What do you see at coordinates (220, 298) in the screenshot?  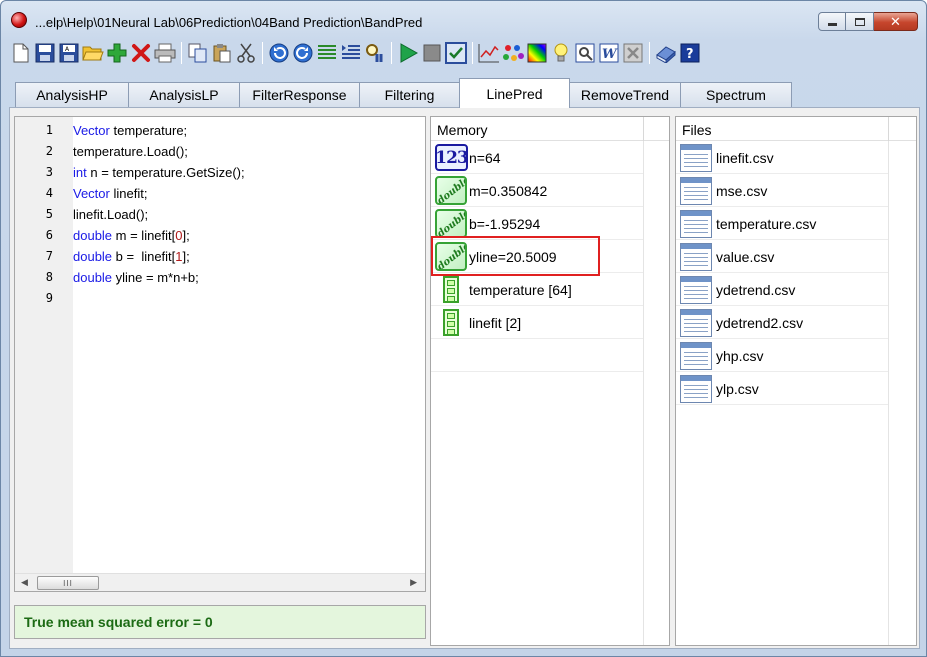 I see `code-line: 9` at bounding box center [220, 298].